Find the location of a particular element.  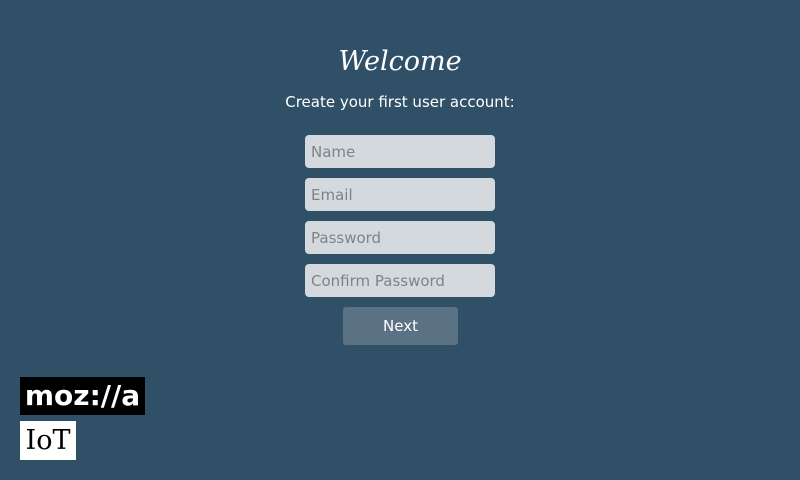

name-input is located at coordinates (400, 151).